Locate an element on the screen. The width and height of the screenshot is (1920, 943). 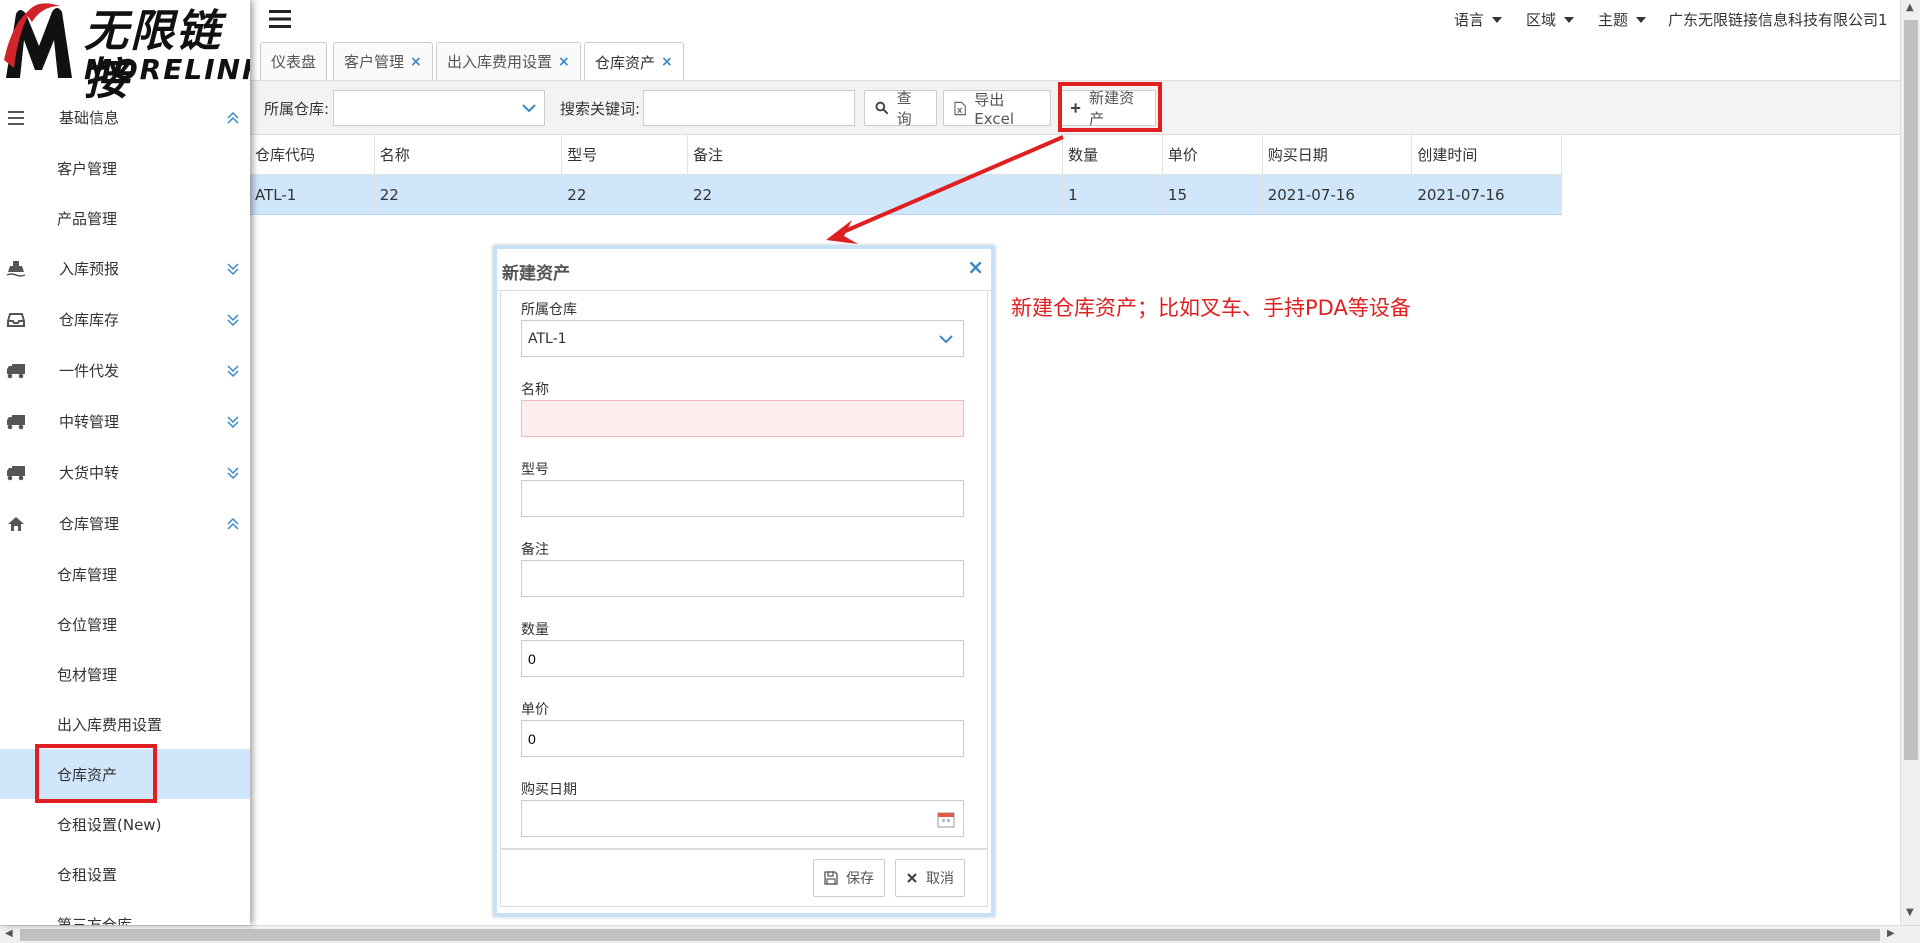
menu-group-label: 入库预报 is located at coordinates (89, 269).